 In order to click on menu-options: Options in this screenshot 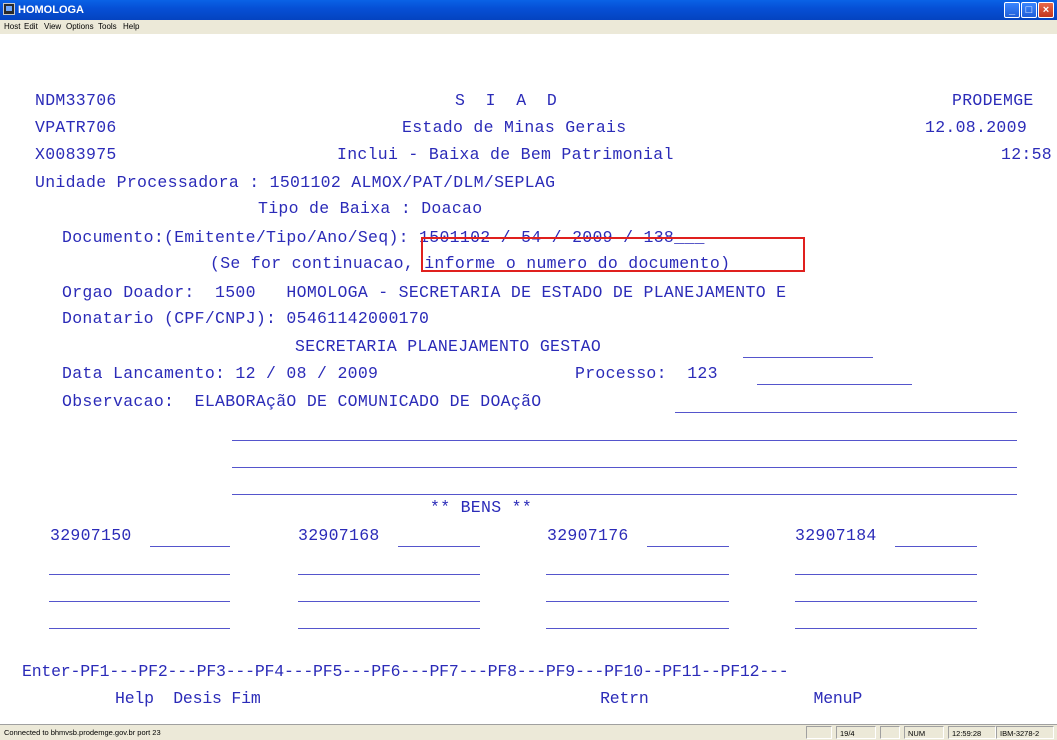, I will do `click(80, 27)`.